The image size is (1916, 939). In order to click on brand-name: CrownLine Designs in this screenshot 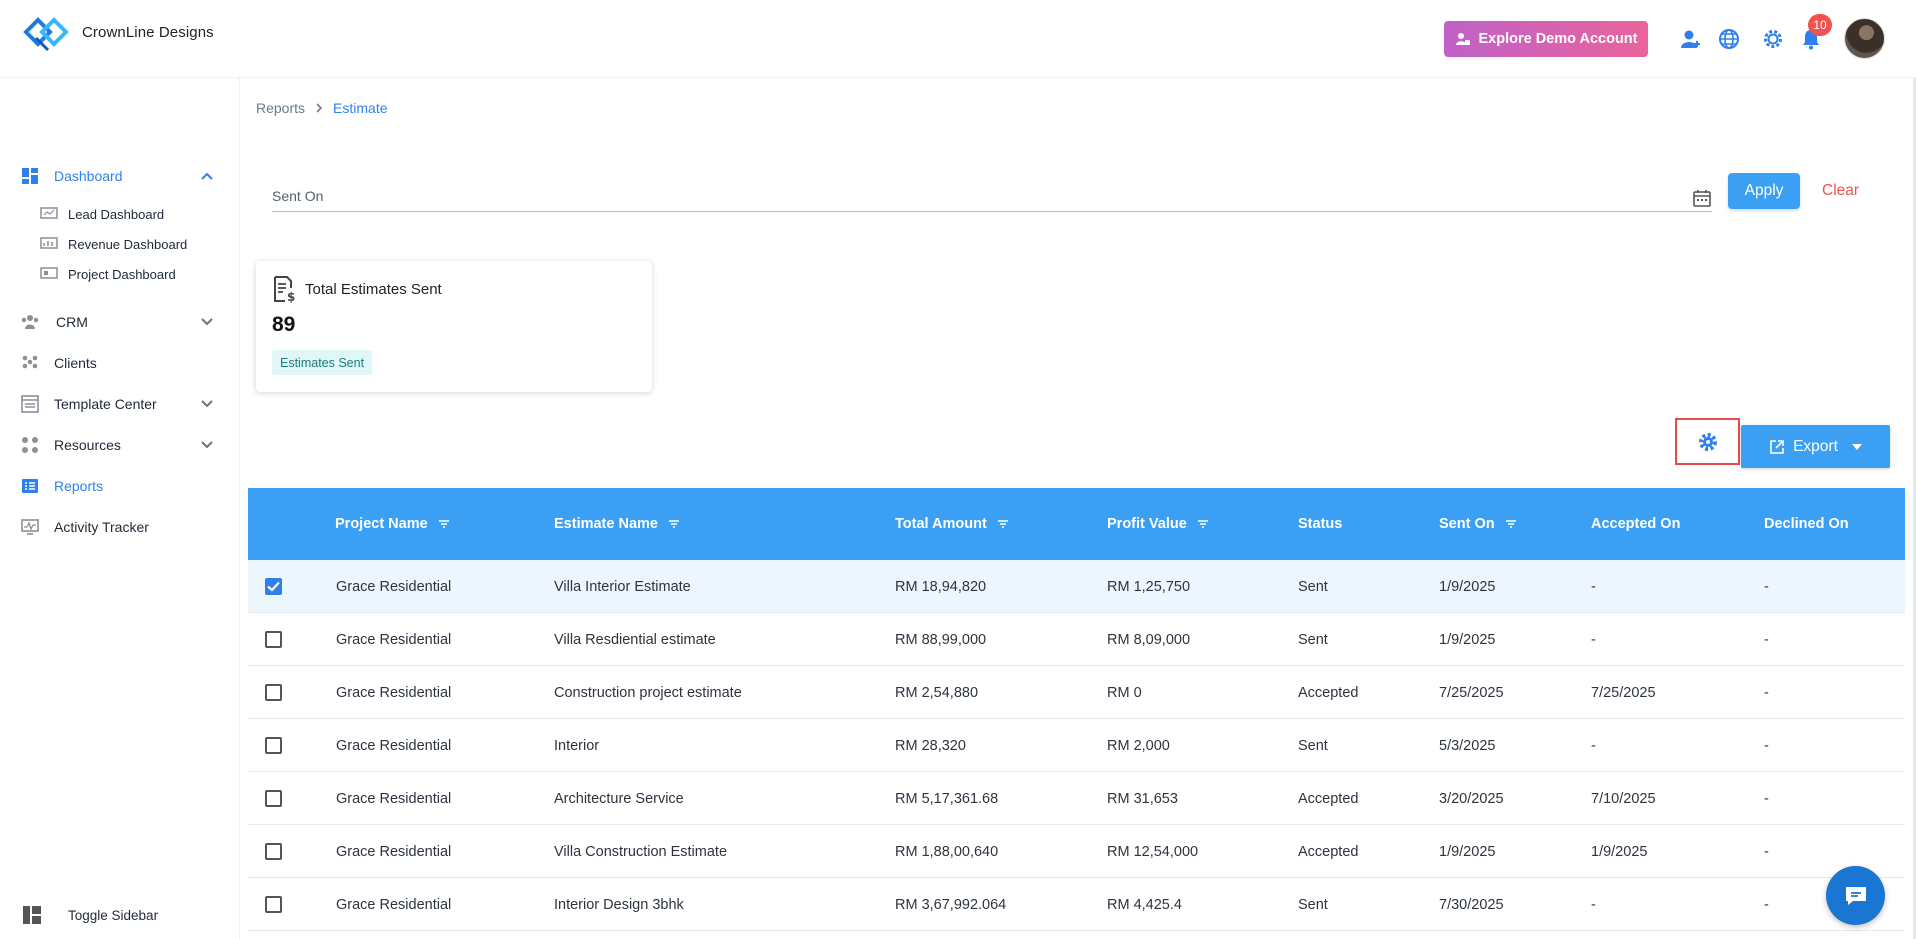, I will do `click(148, 32)`.